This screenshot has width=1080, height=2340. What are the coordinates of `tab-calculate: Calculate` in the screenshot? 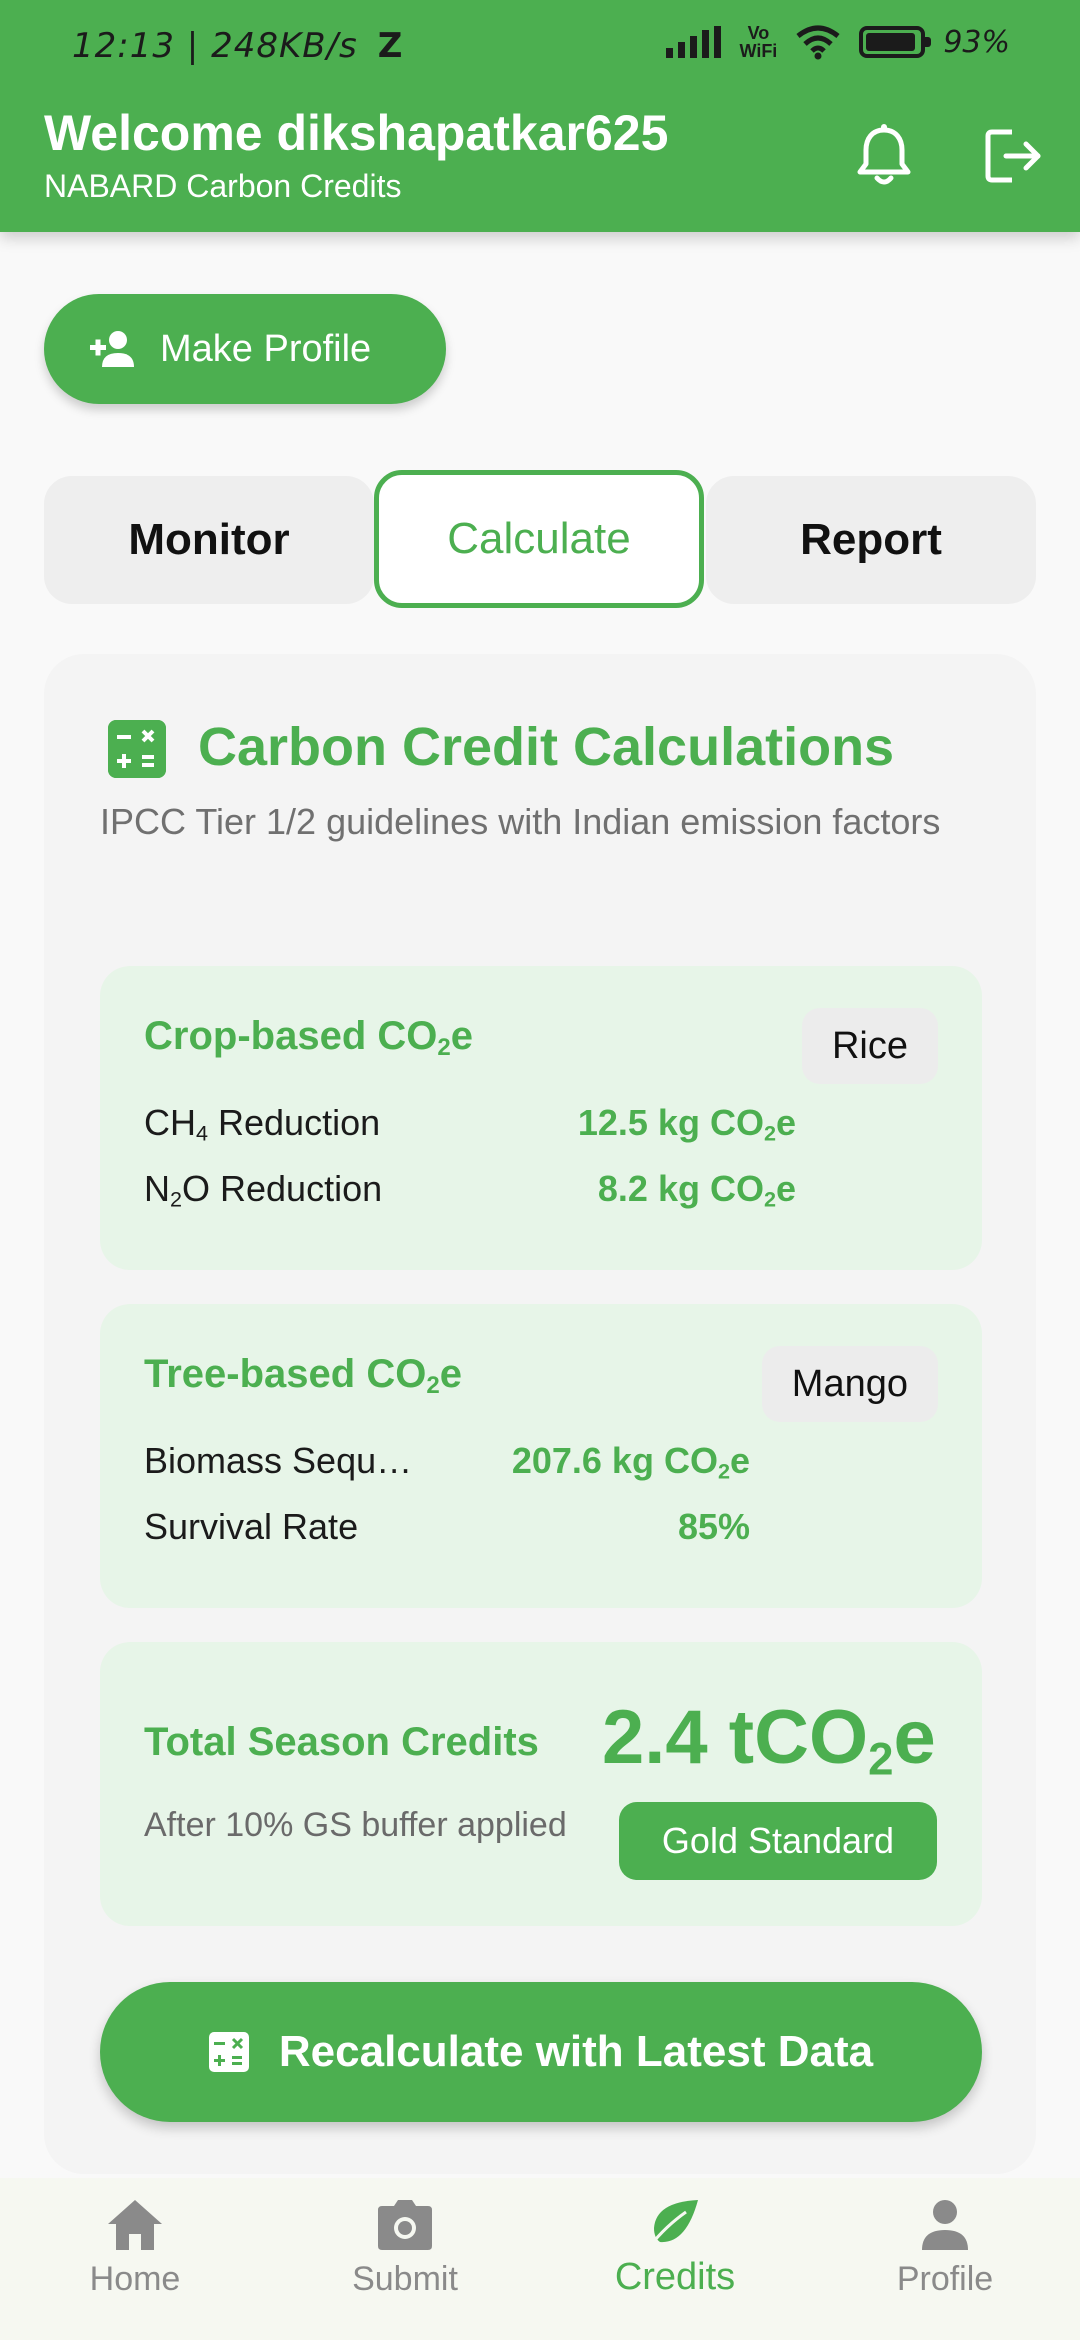 It's located at (539, 539).